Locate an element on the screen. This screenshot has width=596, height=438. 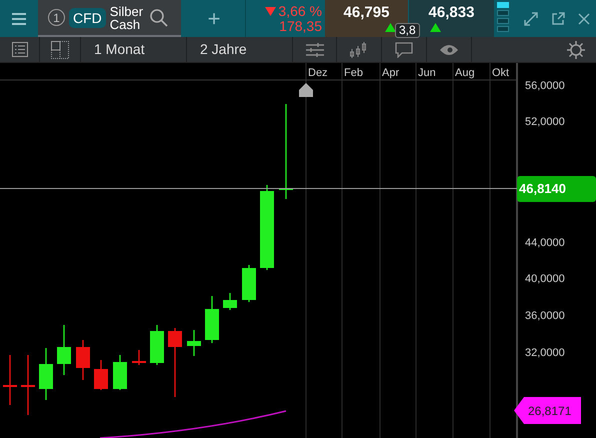
instrument-name: Cash is located at coordinates (126, 24).